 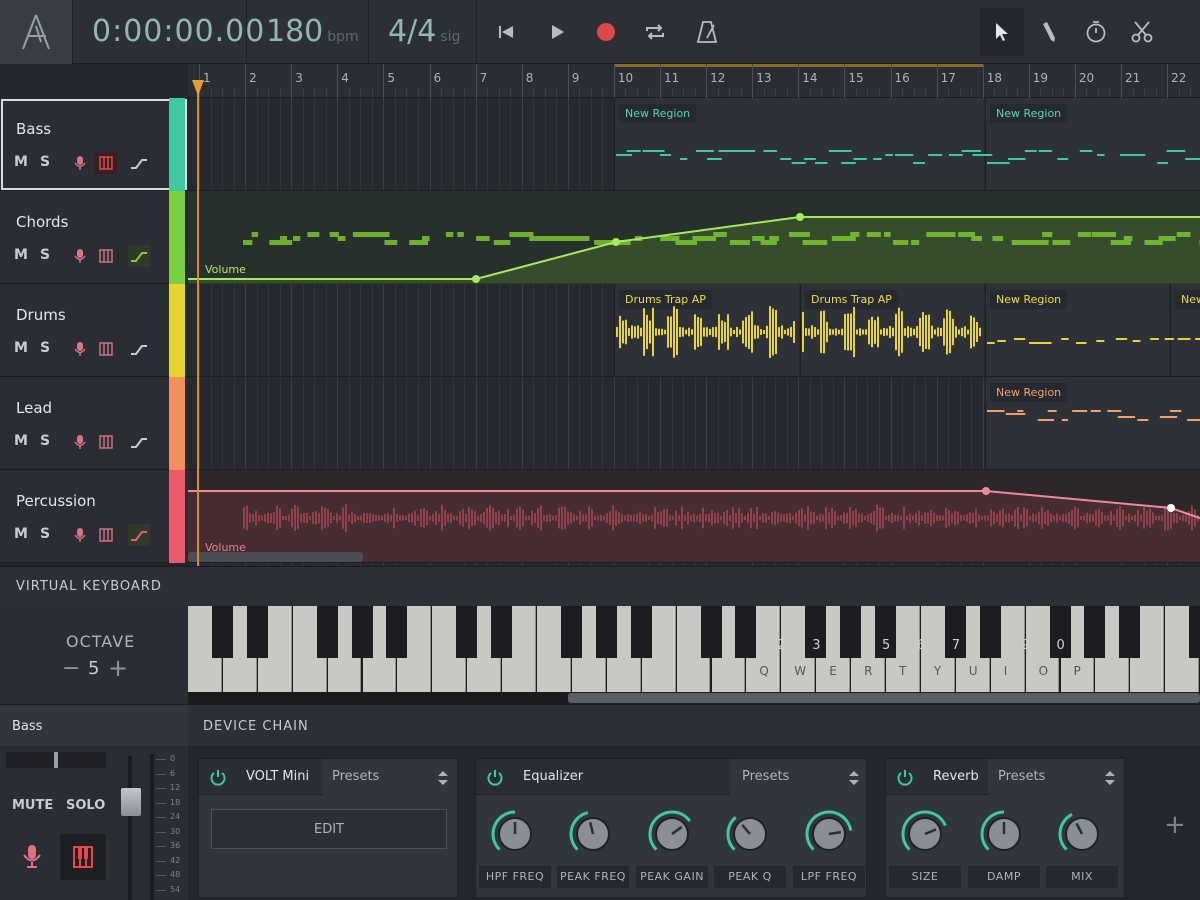 I want to click on pointer-tool, so click(x=1002, y=32).